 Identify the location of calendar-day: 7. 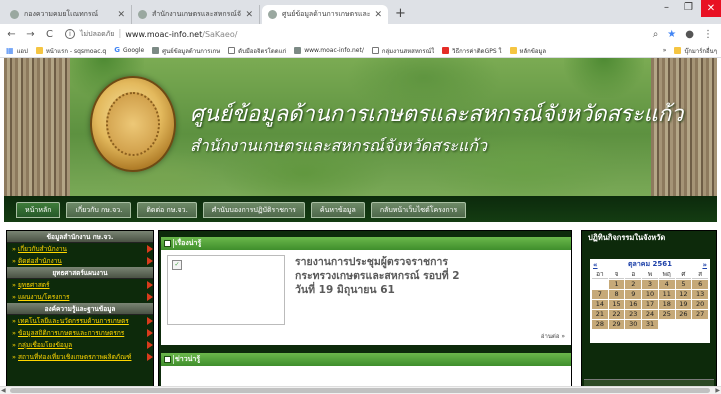
(600, 294).